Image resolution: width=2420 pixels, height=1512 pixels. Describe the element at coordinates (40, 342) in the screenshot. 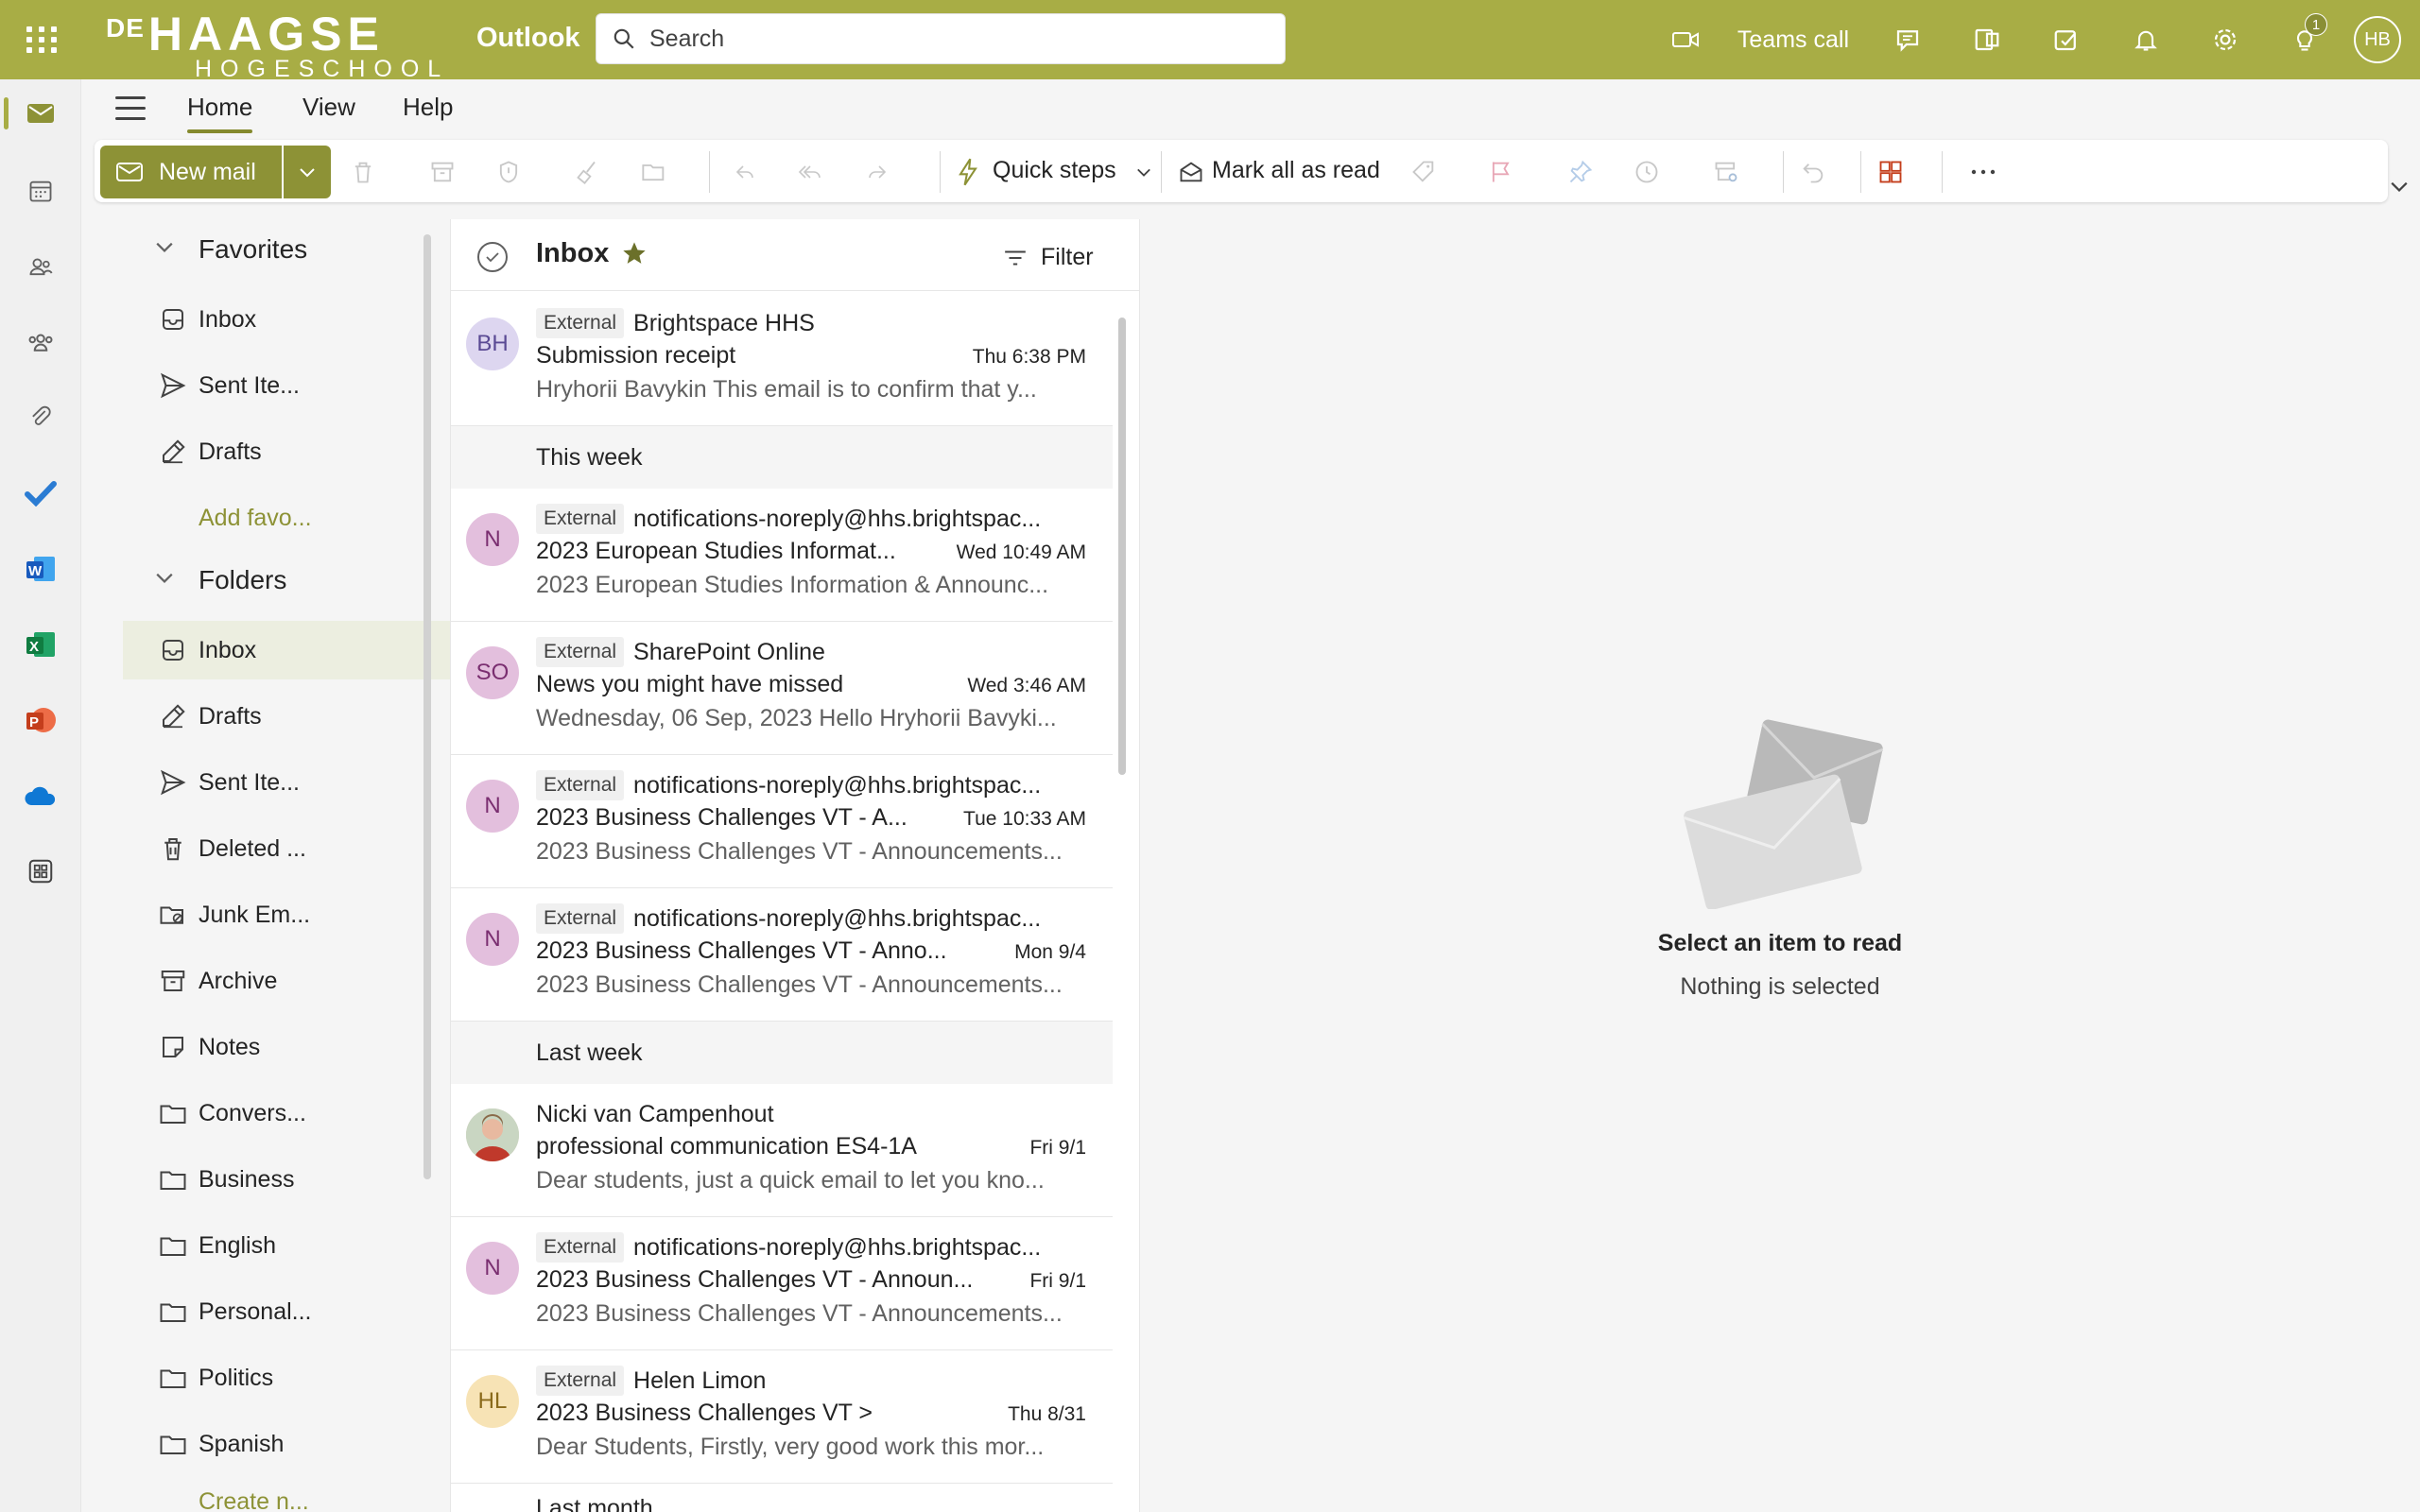

I see `rail-groups` at that location.